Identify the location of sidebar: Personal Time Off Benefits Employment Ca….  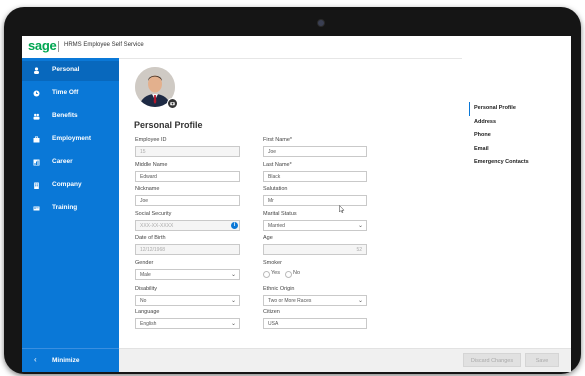
(70, 215).